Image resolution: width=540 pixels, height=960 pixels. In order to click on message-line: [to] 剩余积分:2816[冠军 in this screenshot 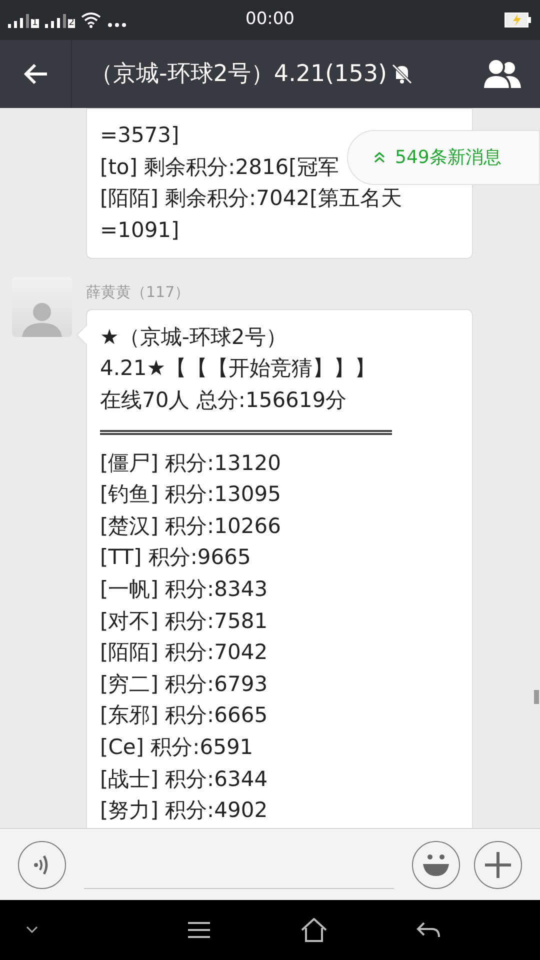, I will do `click(219, 167)`.